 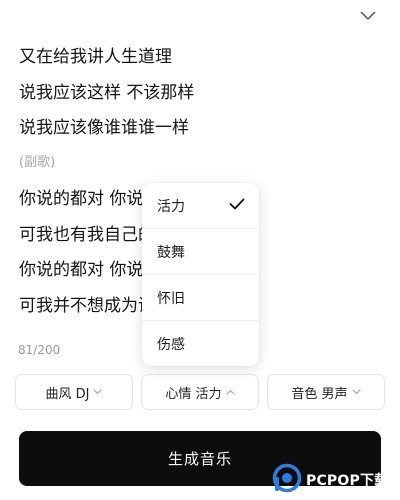 I want to click on pcpop-logo-icon, so click(x=287, y=480).